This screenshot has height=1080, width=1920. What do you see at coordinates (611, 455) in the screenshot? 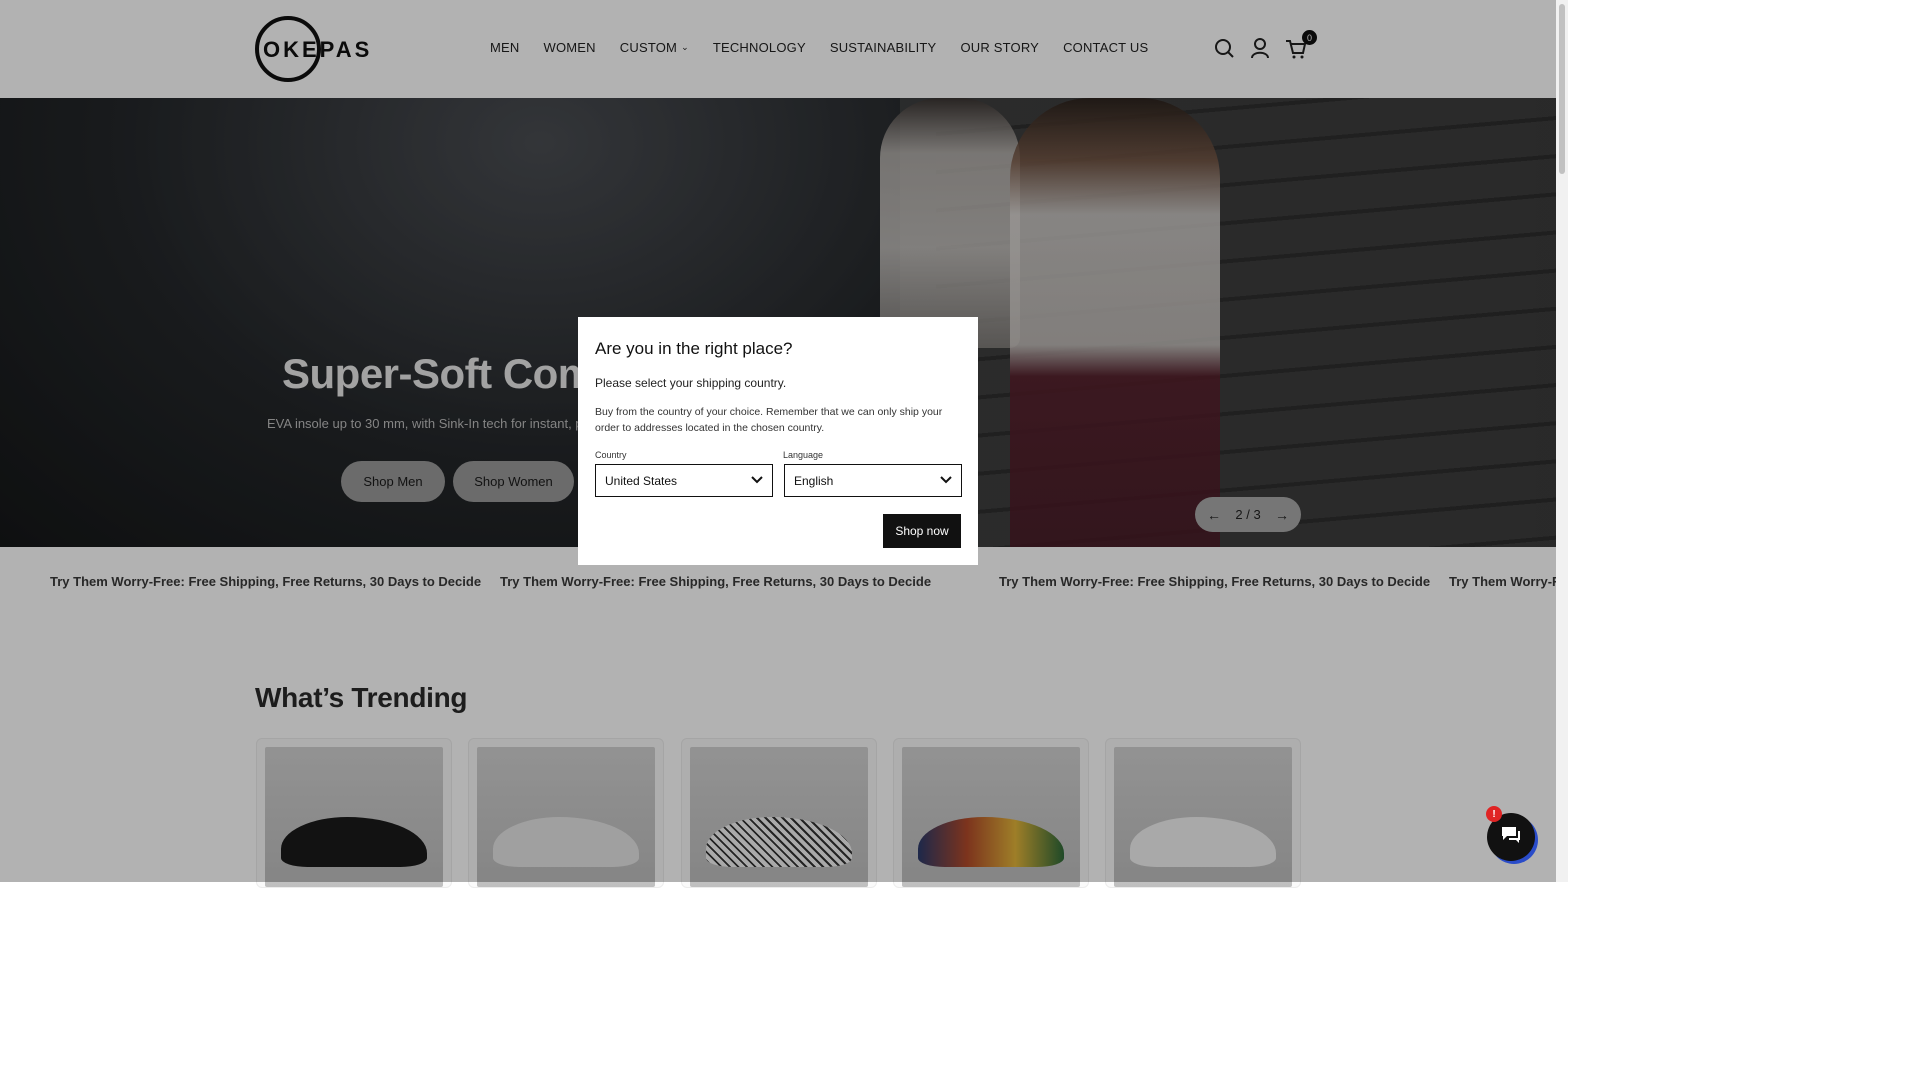
I see `country-label: Country` at bounding box center [611, 455].